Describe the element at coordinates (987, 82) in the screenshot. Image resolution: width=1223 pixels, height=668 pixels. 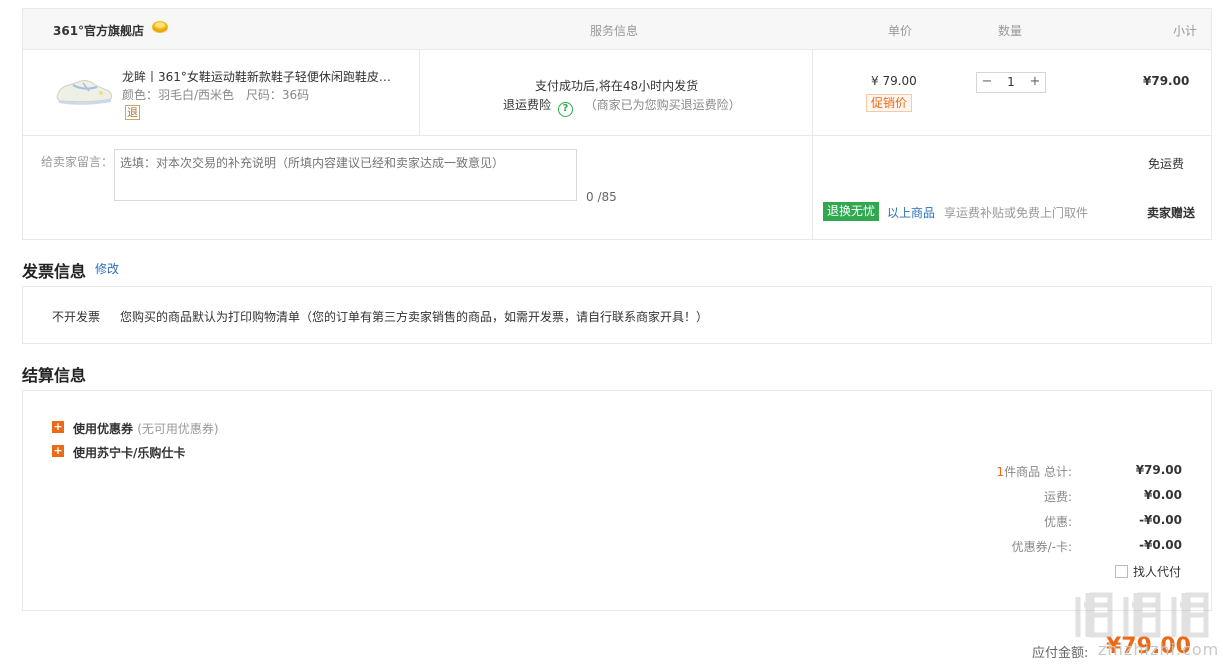
I see `decrease-quantity-button: −` at that location.